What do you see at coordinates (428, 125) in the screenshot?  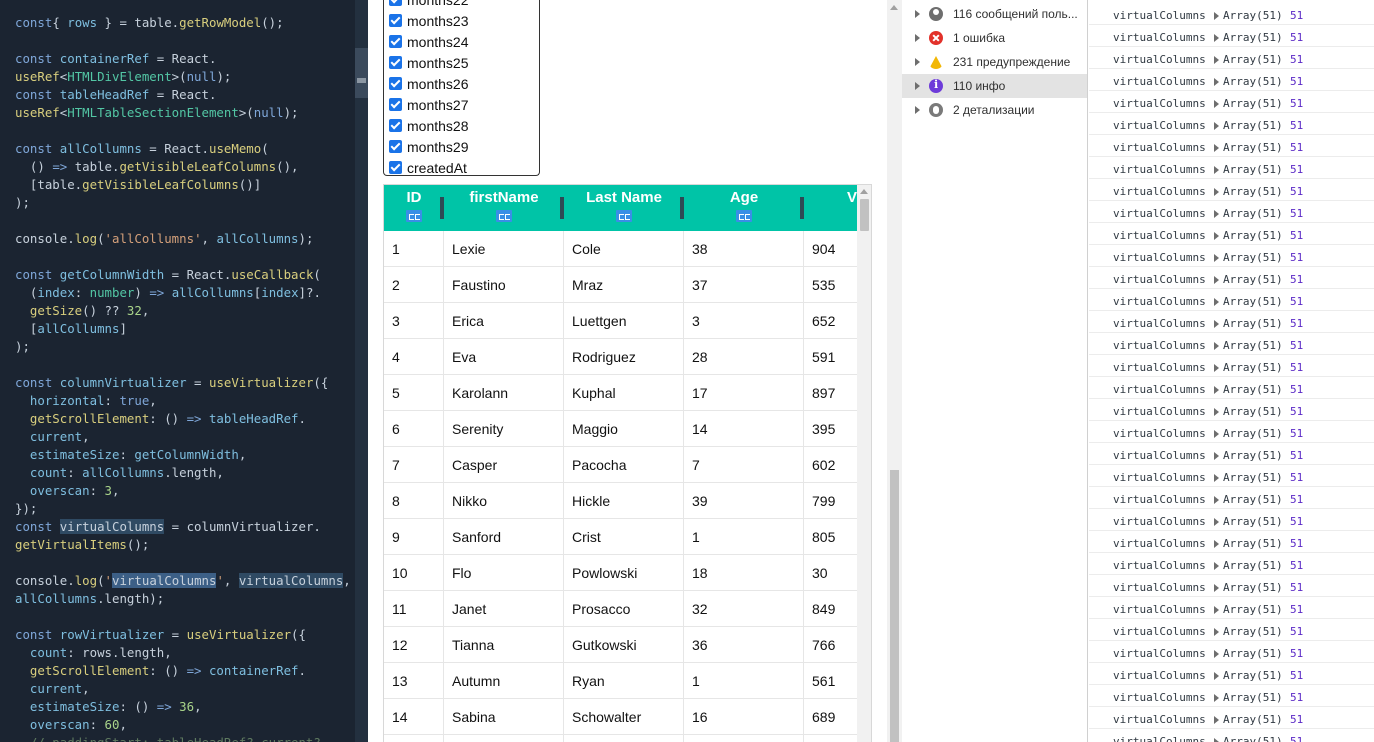 I see `column-toggle-months28: months28` at bounding box center [428, 125].